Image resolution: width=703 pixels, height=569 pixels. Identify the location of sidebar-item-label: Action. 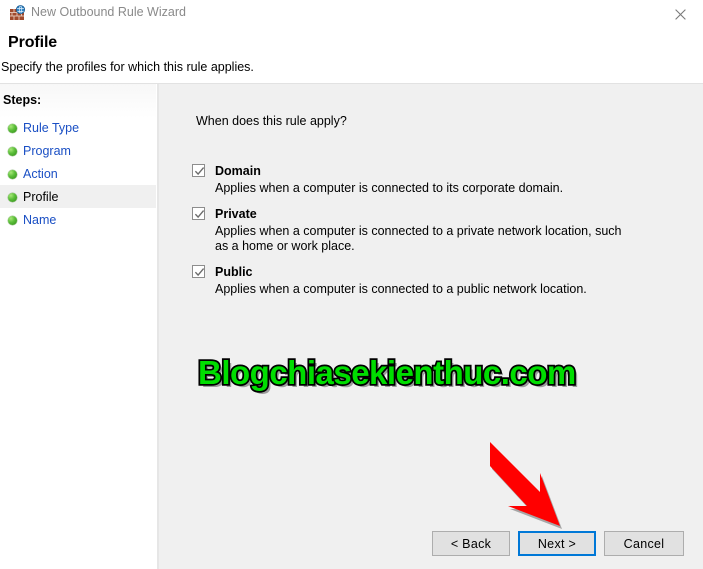
(40, 173).